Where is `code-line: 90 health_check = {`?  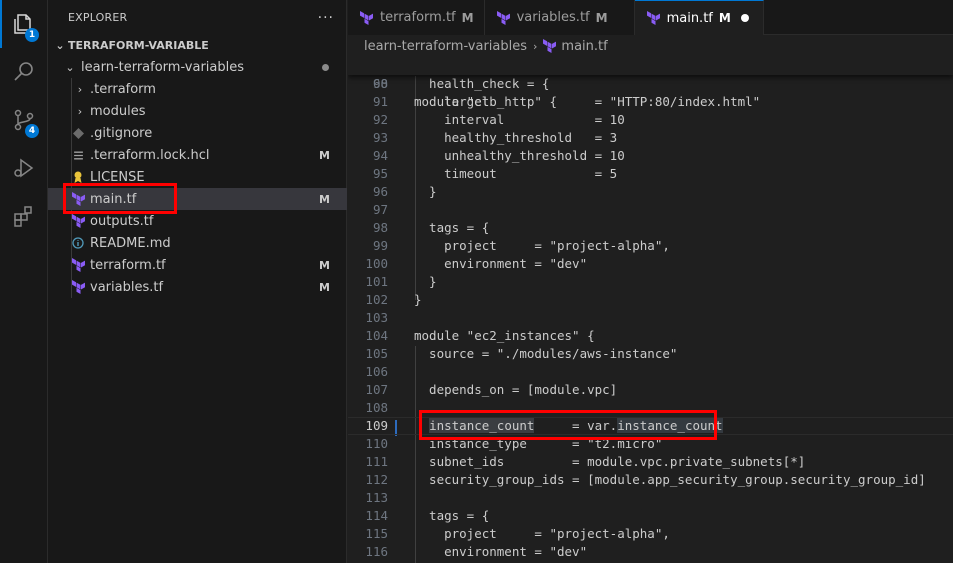 code-line: 90 health_check = { is located at coordinates (650, 84).